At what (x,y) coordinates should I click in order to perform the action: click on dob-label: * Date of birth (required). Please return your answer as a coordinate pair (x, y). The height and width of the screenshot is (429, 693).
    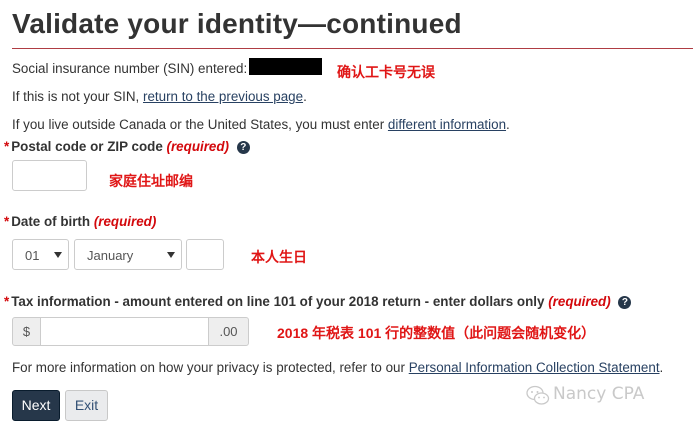
    Looking at the image, I should click on (80, 221).